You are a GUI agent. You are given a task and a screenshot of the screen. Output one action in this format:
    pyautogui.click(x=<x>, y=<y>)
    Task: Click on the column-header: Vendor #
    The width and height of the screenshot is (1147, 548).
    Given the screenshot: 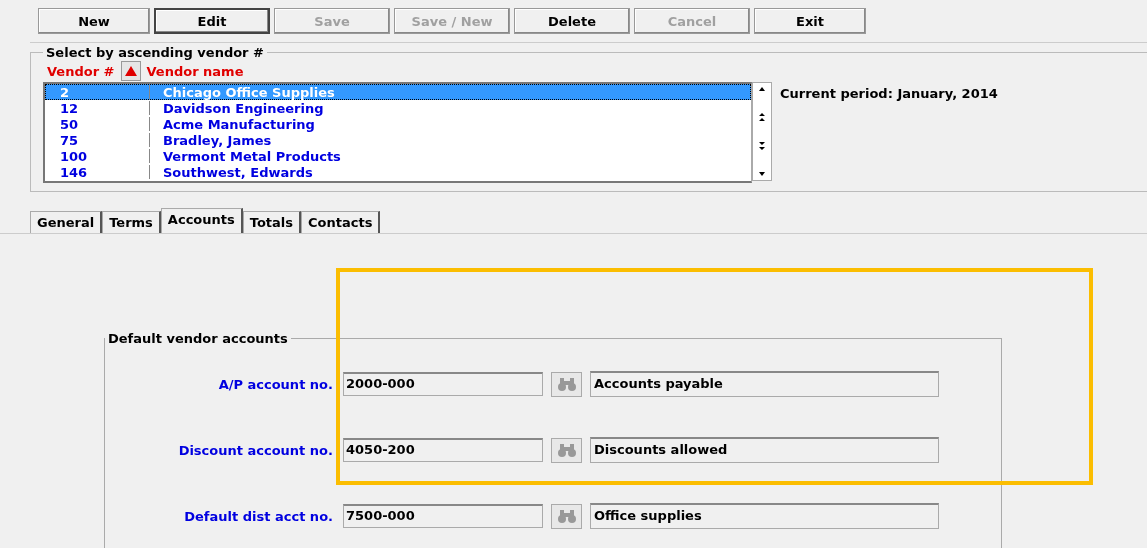 What is the action you would take?
    pyautogui.click(x=81, y=71)
    